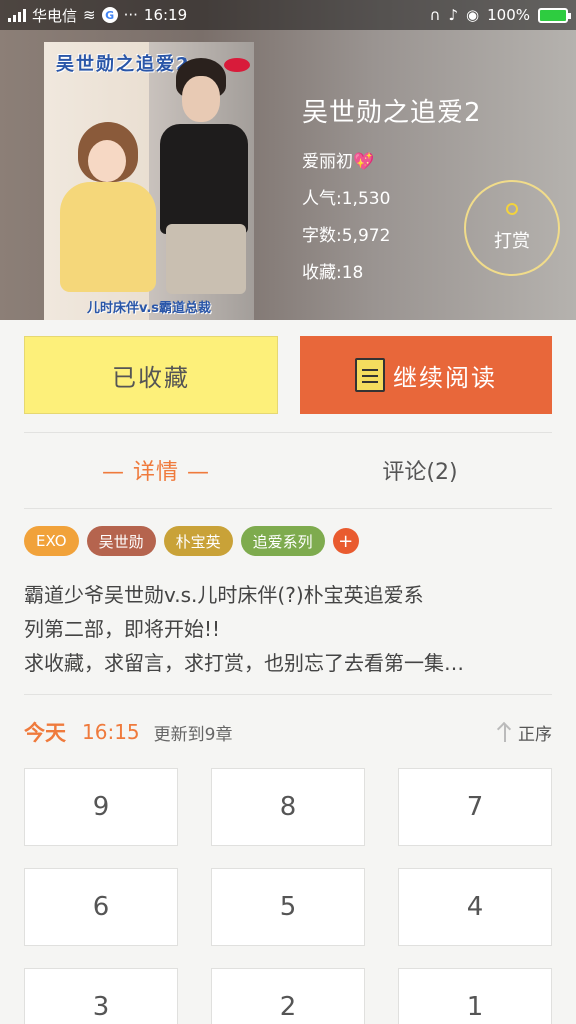 The image size is (576, 1024). What do you see at coordinates (121, 541) in the screenshot?
I see `tag-wu-shixun: 吴世勋` at bounding box center [121, 541].